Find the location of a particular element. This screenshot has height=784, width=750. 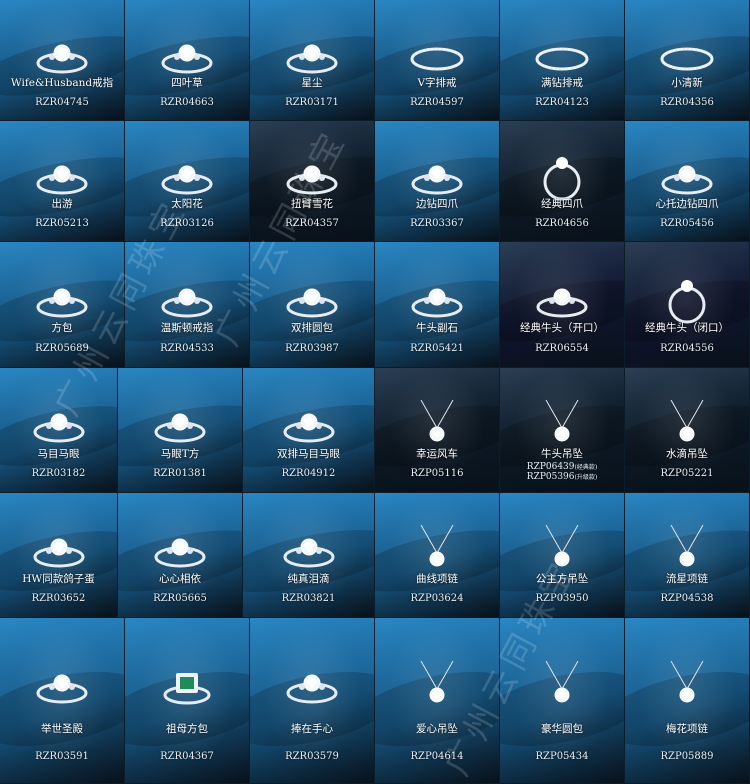

product-tile: 经典牛头（开口） RZR06554 is located at coordinates (562, 305).